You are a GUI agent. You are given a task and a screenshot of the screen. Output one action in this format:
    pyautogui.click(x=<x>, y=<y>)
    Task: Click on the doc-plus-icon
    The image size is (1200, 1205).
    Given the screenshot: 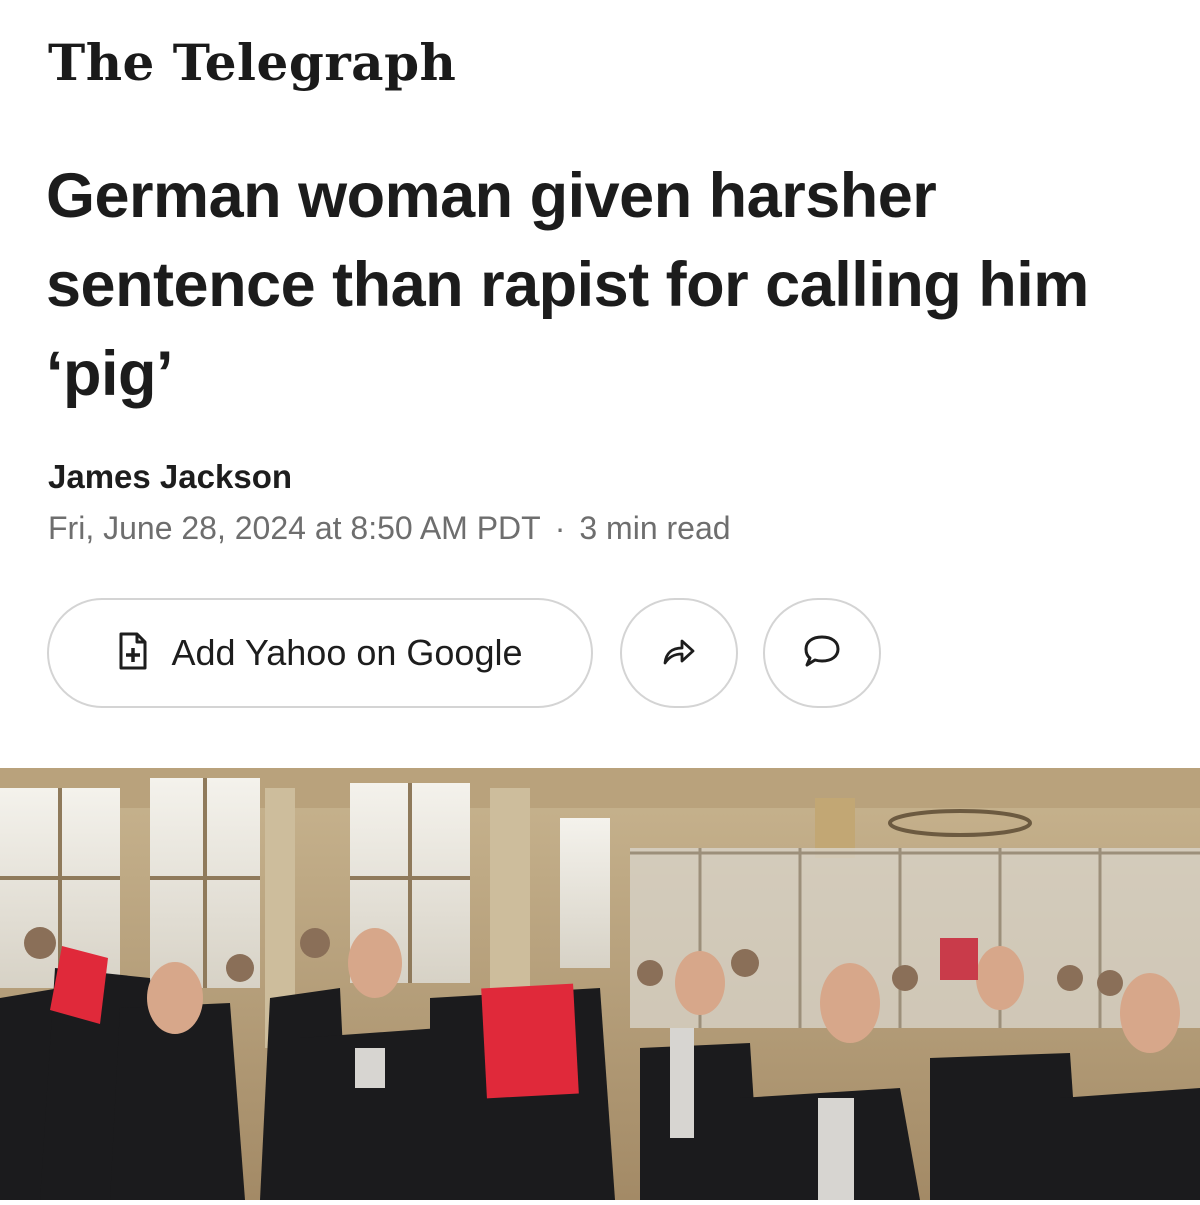 What is the action you would take?
    pyautogui.click(x=133, y=653)
    